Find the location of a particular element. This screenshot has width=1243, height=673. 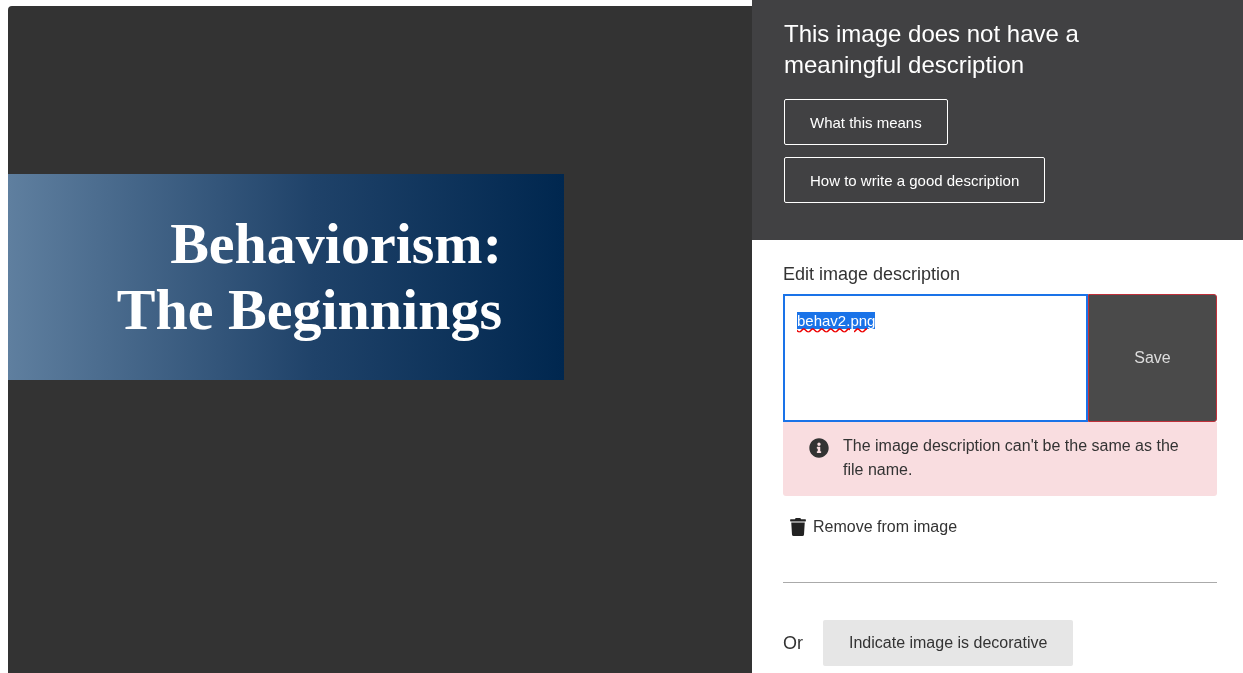

or-label: Or is located at coordinates (793, 643).